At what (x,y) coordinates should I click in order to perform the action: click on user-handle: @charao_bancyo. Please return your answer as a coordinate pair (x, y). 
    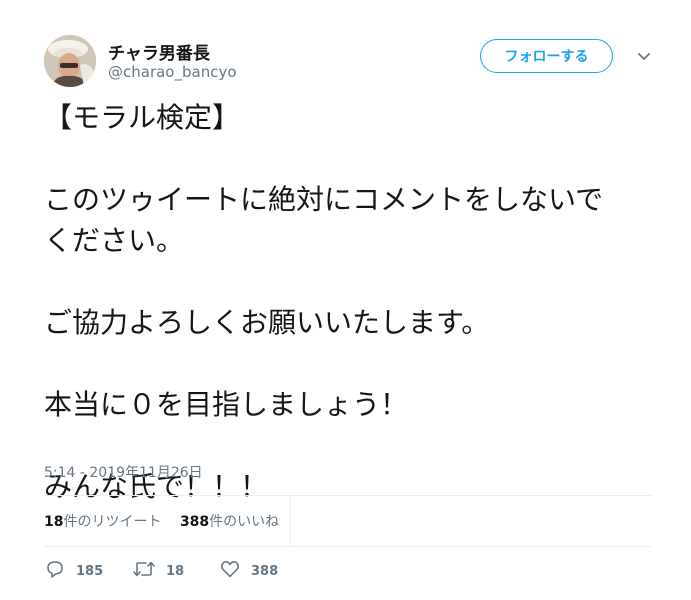
    Looking at the image, I should click on (172, 72).